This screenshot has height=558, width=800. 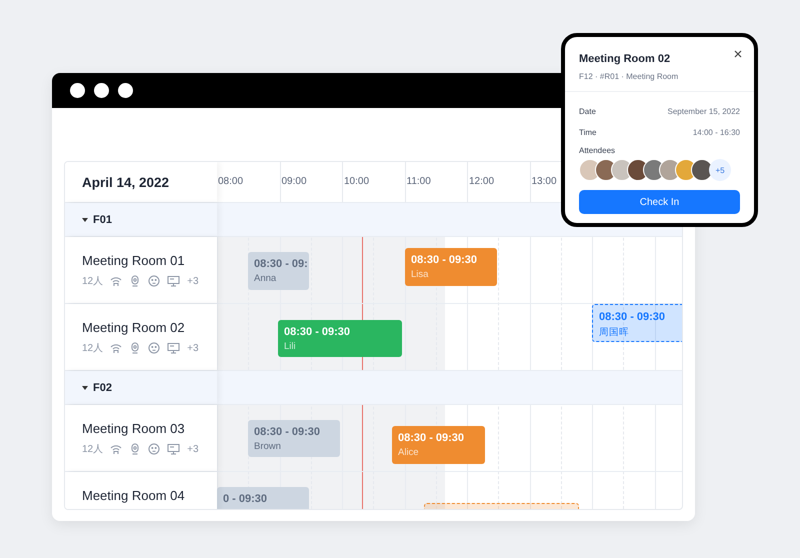 What do you see at coordinates (357, 181) in the screenshot?
I see `hour-label: 10:00` at bounding box center [357, 181].